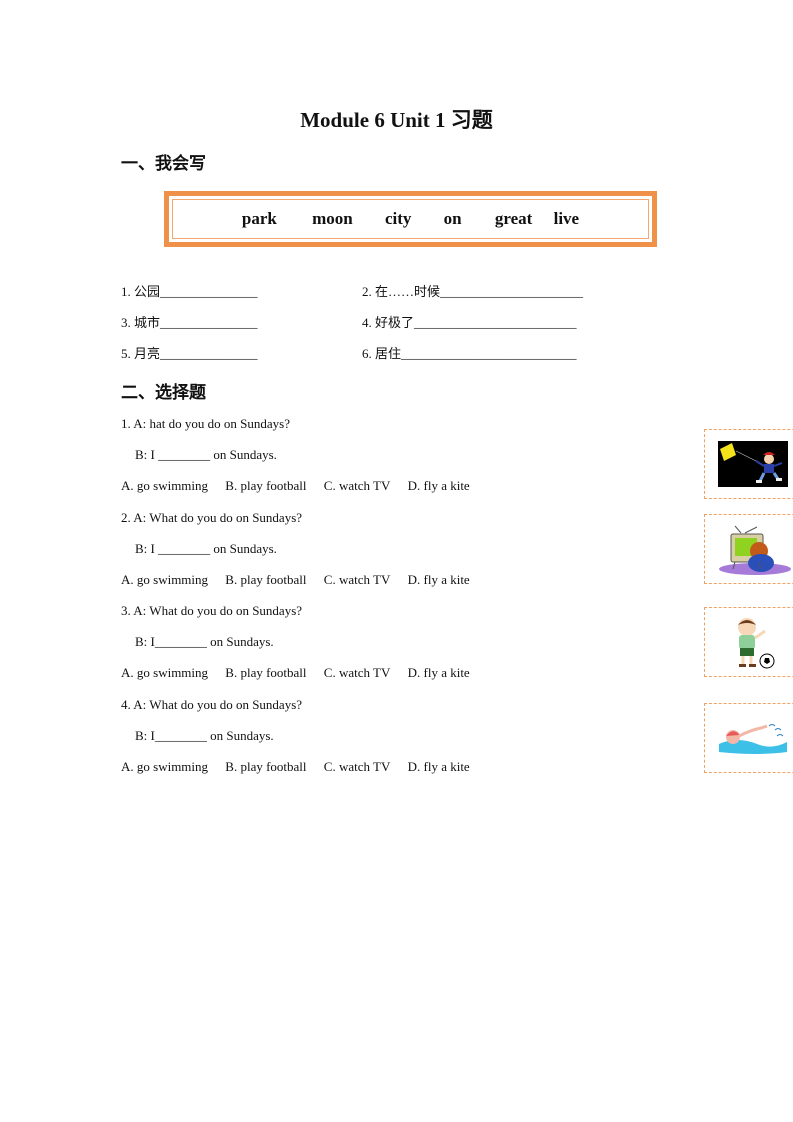 Image resolution: width=793 pixels, height=1122 pixels. Describe the element at coordinates (212, 610) in the screenshot. I see `question-line-a: 3. A: What do you do on Sundays?` at that location.